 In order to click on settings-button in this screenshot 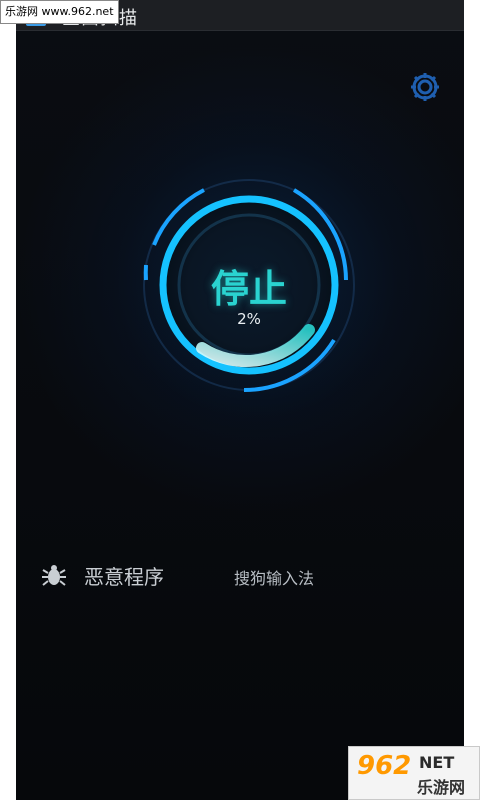, I will do `click(425, 87)`.